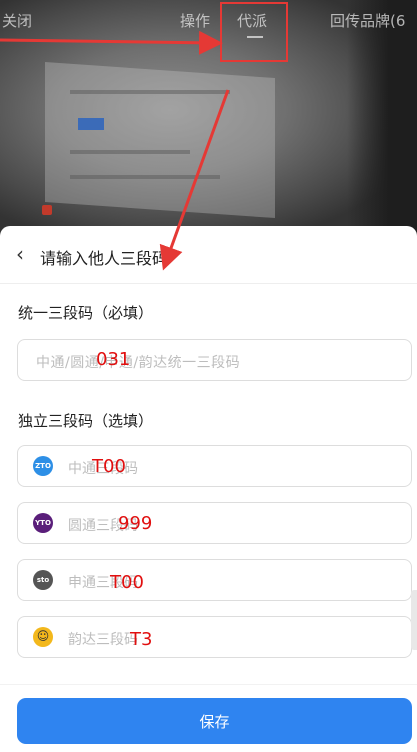 Image resolution: width=417 pixels, height=752 pixels. I want to click on sto-code-input: sto 申通三段码 T00, so click(214, 580).